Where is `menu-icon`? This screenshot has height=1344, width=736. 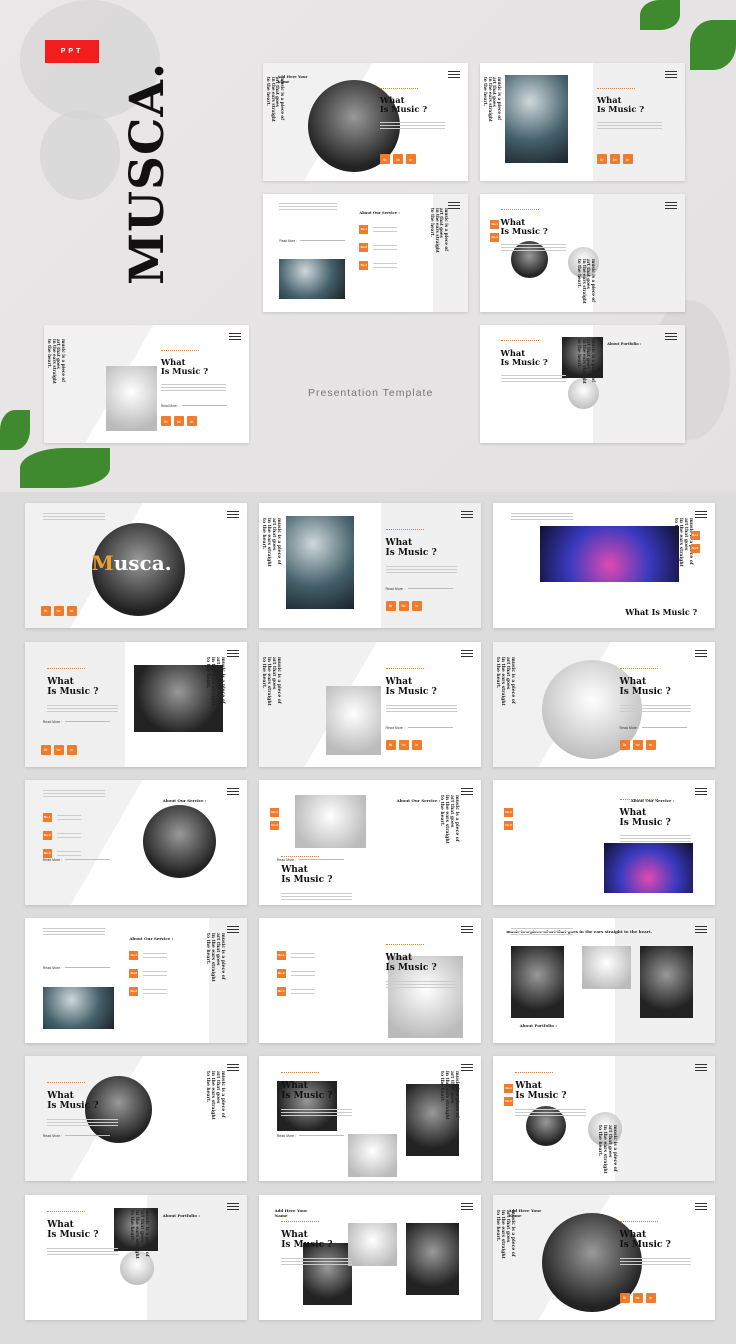
menu-icon is located at coordinates (233, 654).